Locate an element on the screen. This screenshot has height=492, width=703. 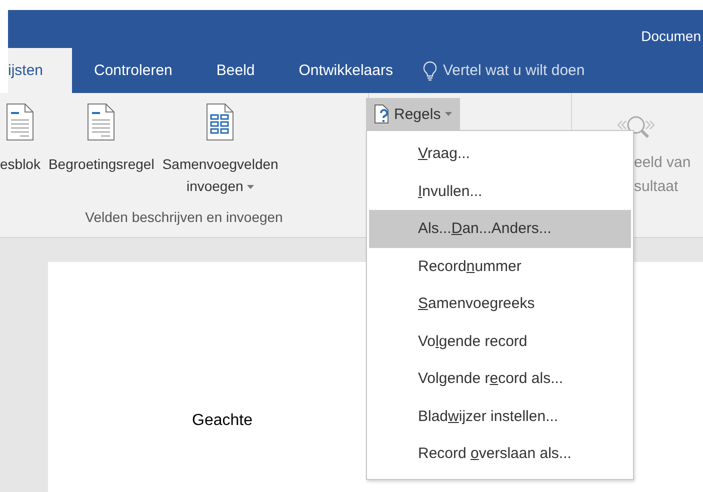
menu-item: Recordnummer is located at coordinates (500, 266).